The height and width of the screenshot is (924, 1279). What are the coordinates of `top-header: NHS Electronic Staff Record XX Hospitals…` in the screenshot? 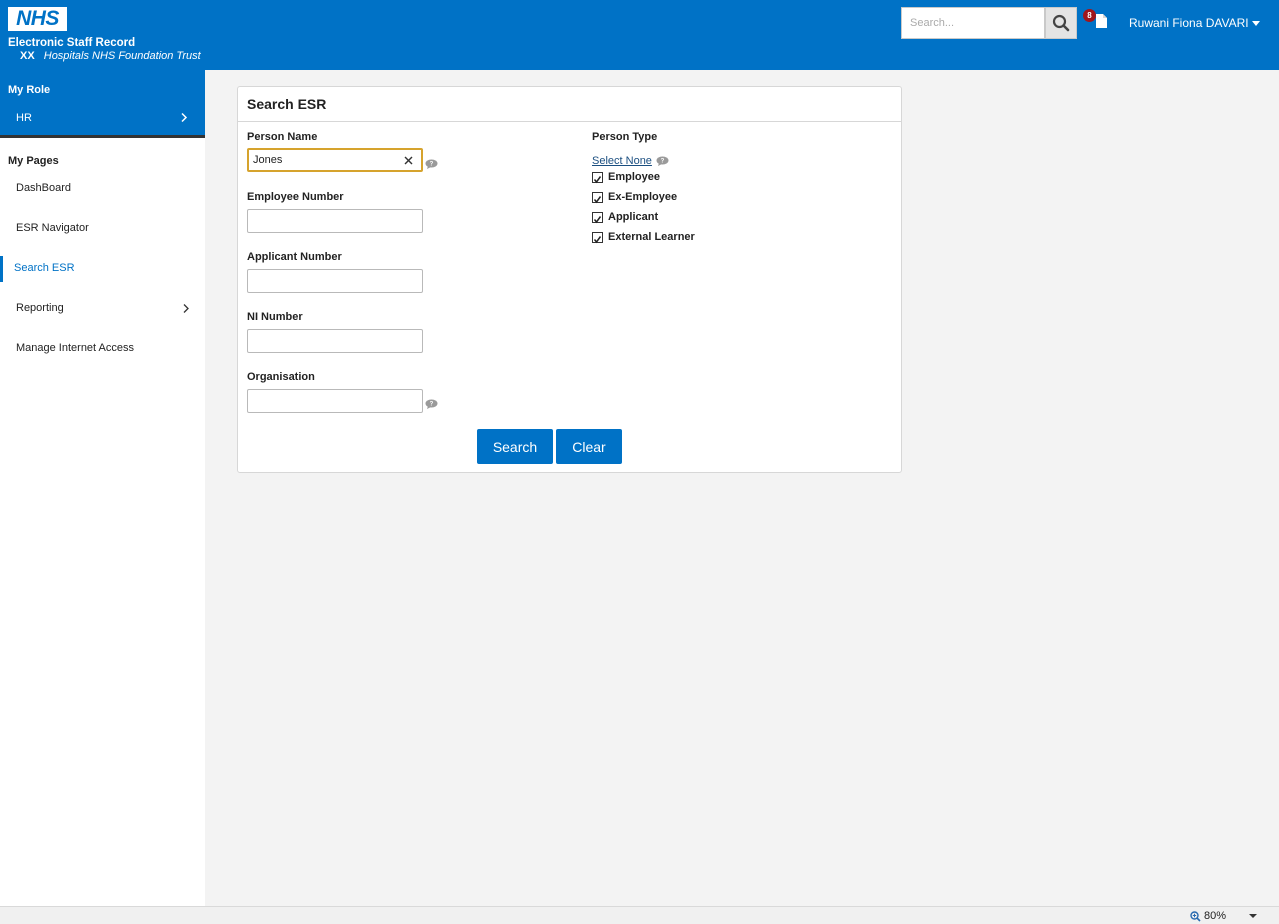 It's located at (639, 35).